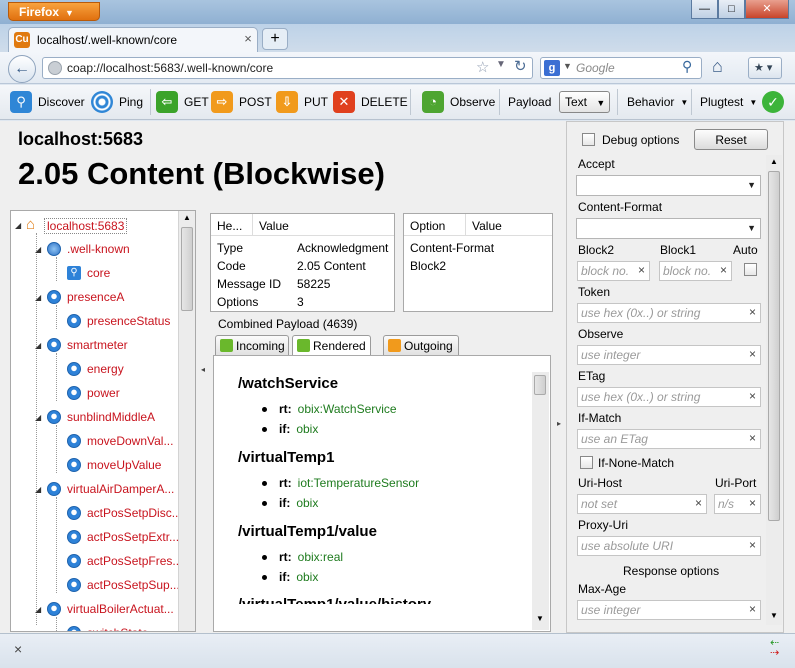 The image size is (795, 668). Describe the element at coordinates (695, 271) in the screenshot. I see `block1-input: block no. ×` at that location.